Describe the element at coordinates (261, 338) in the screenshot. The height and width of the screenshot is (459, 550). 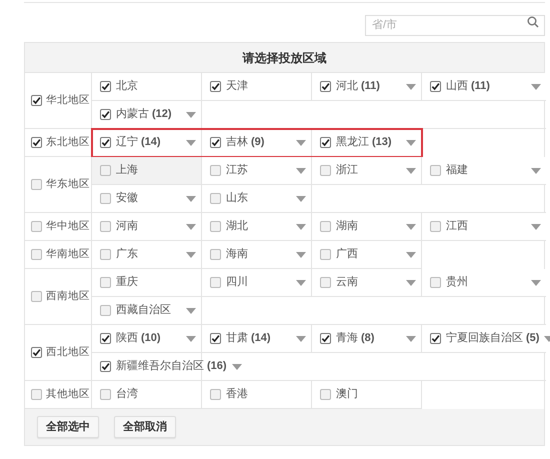
I see `province-count: (14)` at that location.